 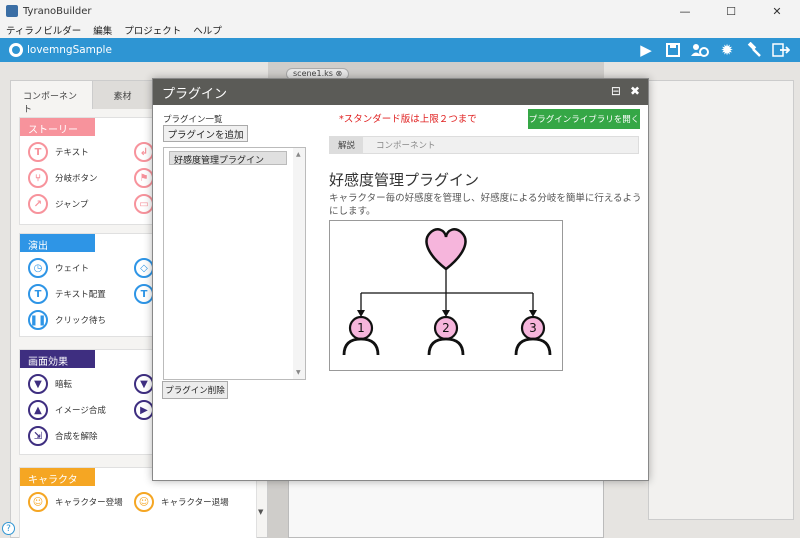 What do you see at coordinates (144, 502) in the screenshot?
I see `character-exit-icon: ☺` at bounding box center [144, 502].